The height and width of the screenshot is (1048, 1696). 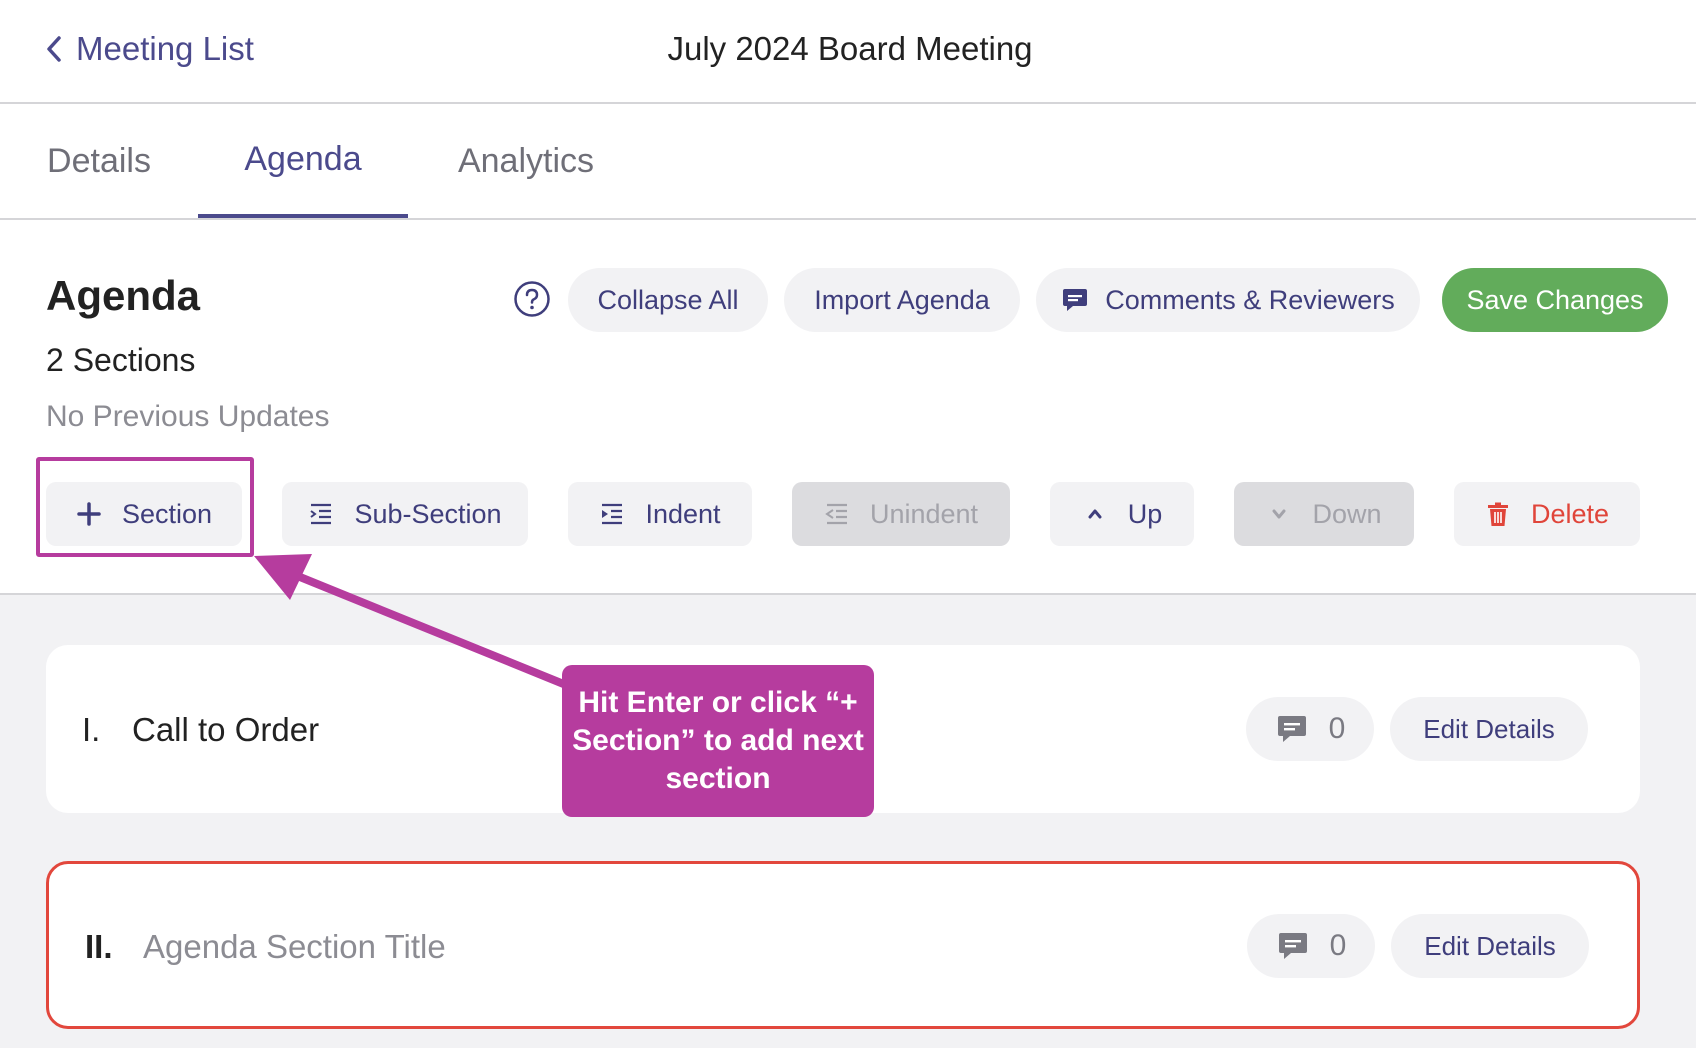 I want to click on add-section-button: Section, so click(x=144, y=514).